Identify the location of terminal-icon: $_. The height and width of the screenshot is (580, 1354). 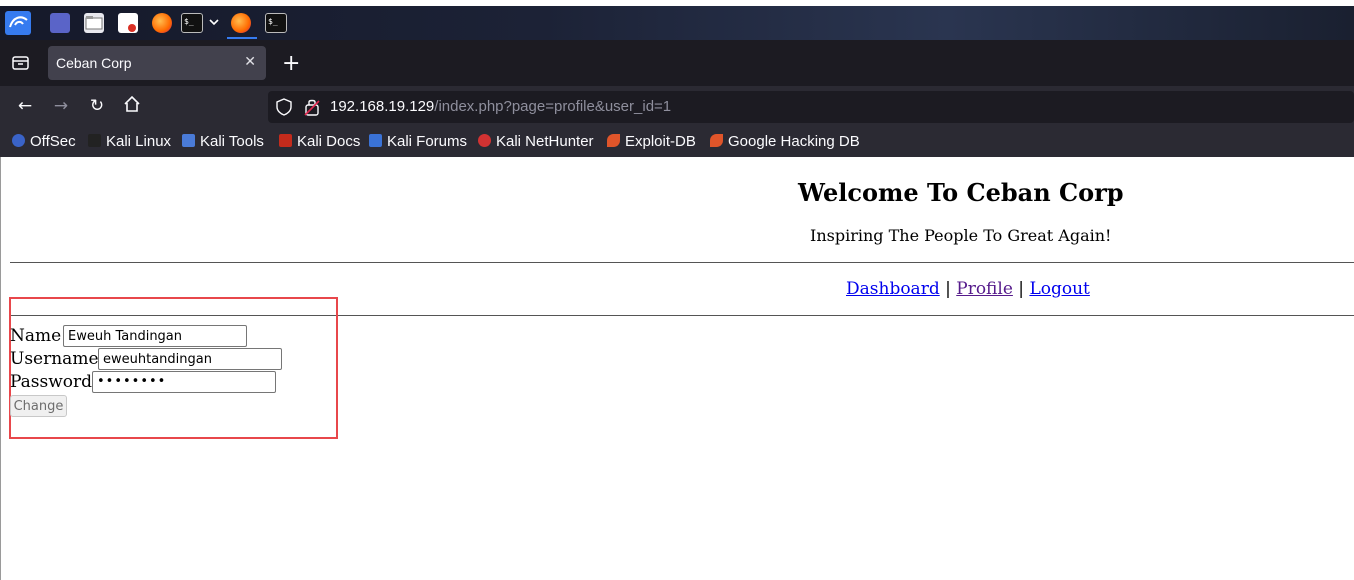
(192, 23).